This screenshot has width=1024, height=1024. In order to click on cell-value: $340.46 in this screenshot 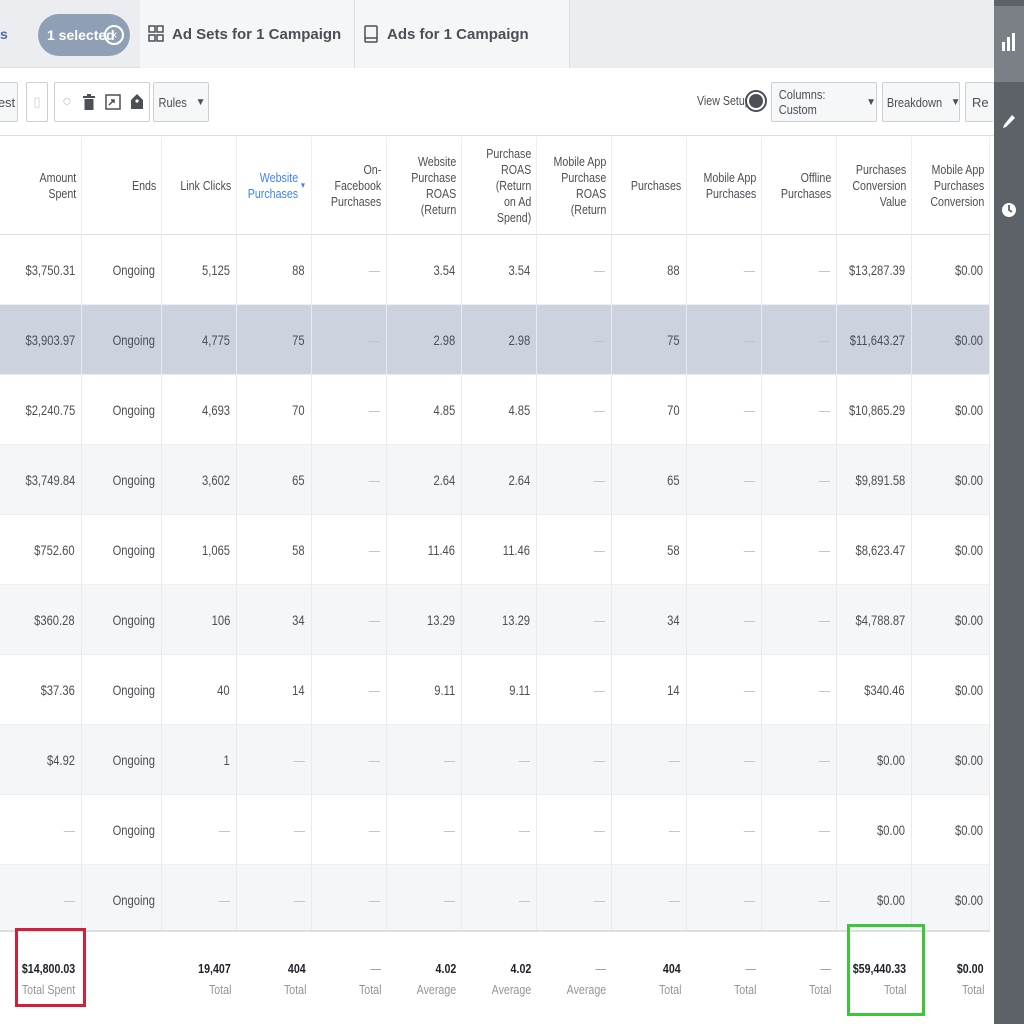, I will do `click(884, 690)`.